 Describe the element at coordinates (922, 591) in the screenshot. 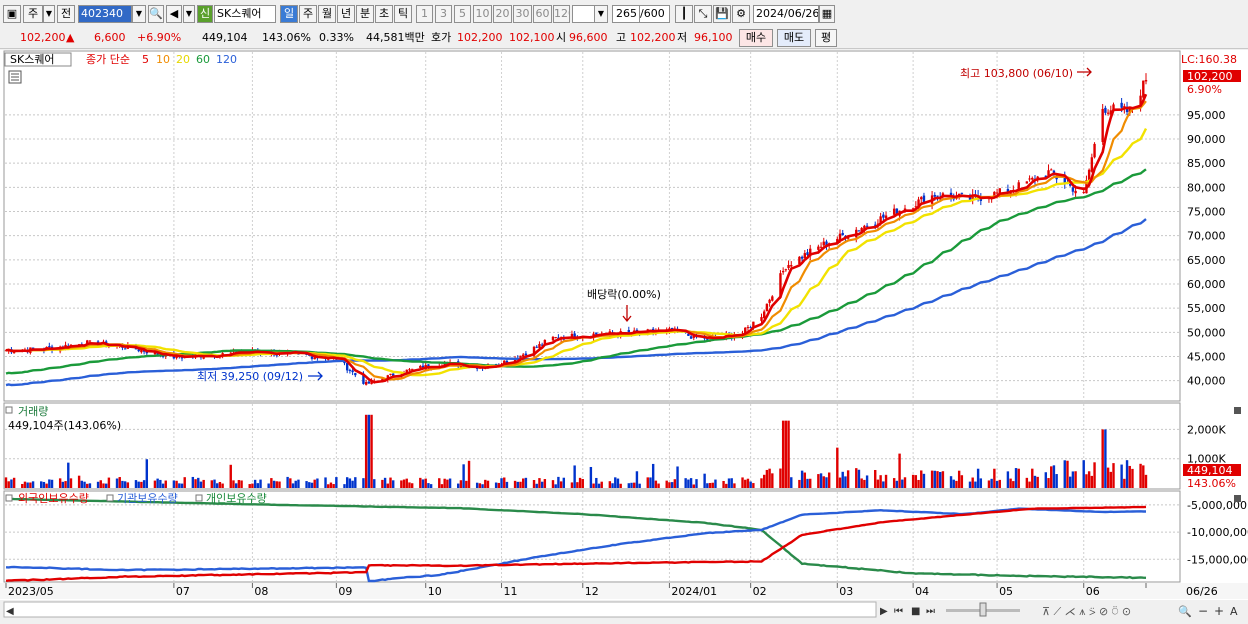

I see `x-tick-label: 04` at that location.